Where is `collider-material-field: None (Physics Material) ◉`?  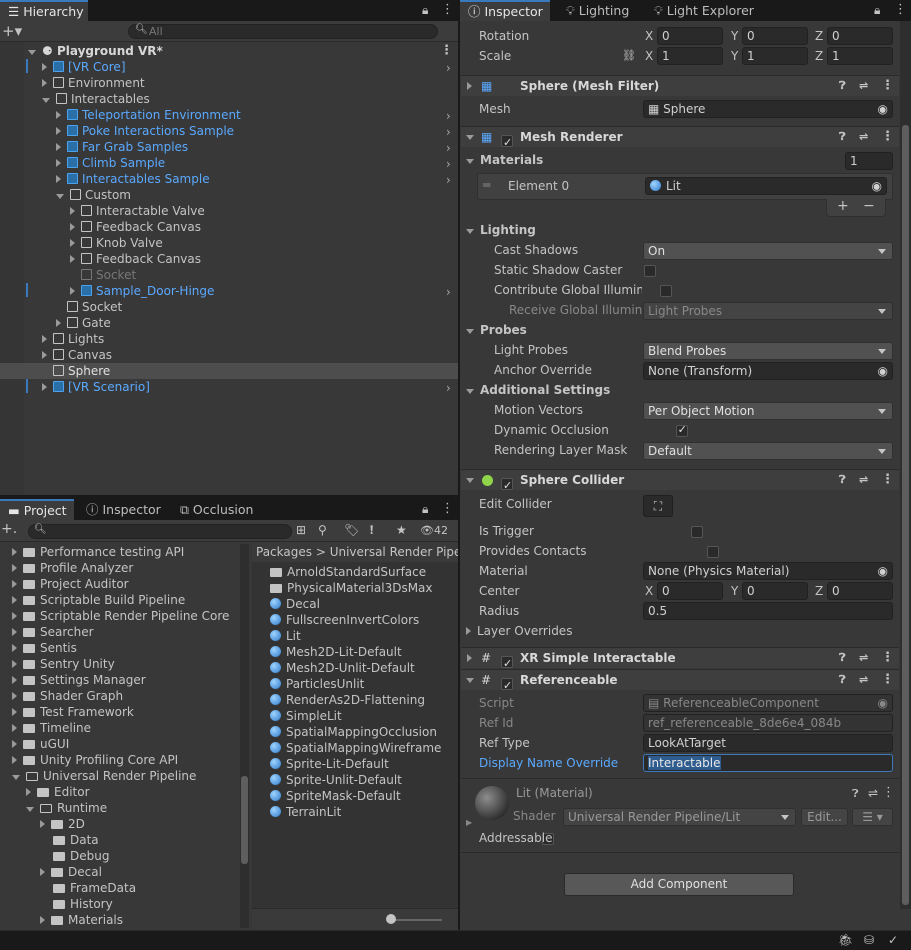
collider-material-field: None (Physics Material) ◉ is located at coordinates (768, 571).